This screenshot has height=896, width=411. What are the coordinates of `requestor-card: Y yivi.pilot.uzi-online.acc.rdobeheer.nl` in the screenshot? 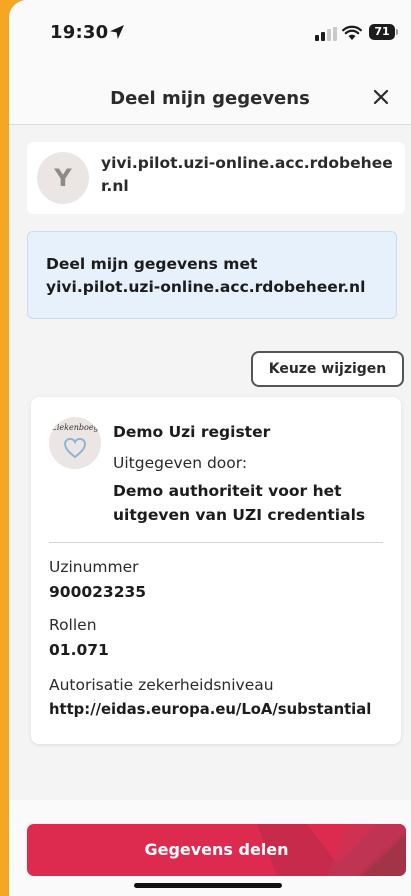 It's located at (216, 178).